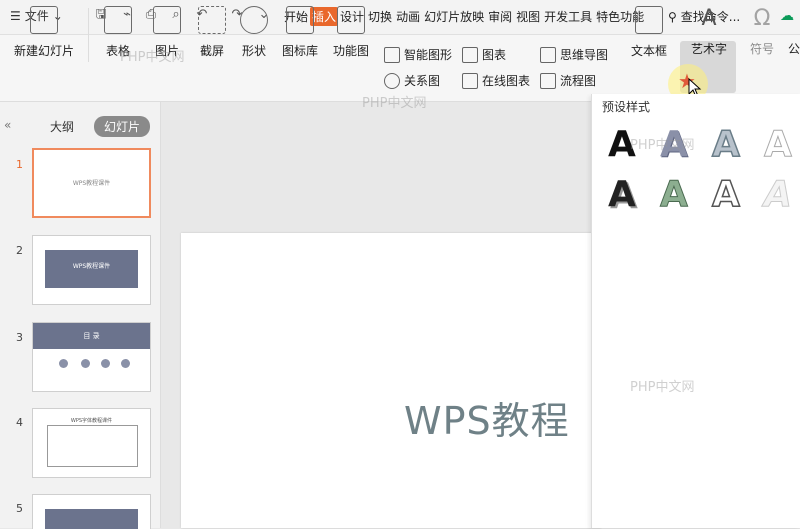 This screenshot has height=529, width=800. Describe the element at coordinates (253, 51) in the screenshot. I see `shape-label: 形状` at that location.